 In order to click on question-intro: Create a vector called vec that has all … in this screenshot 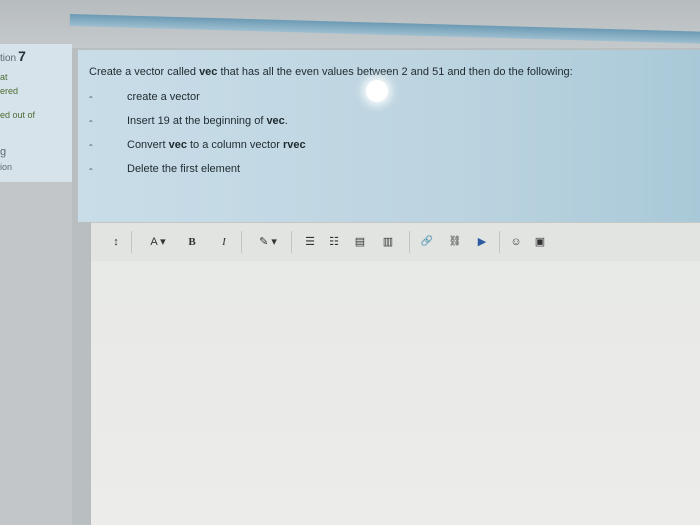, I will do `click(331, 72)`.